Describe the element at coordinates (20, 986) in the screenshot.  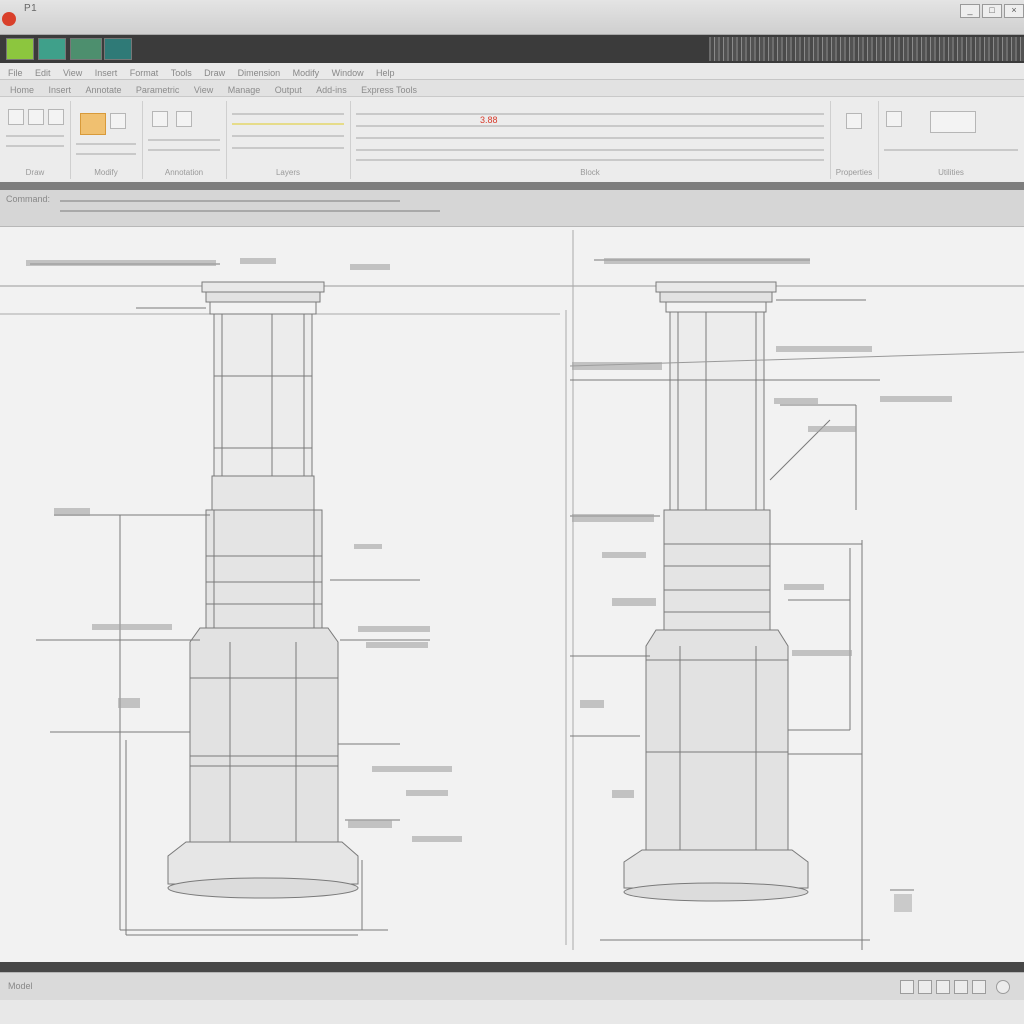
I see `status-text: Model` at that location.